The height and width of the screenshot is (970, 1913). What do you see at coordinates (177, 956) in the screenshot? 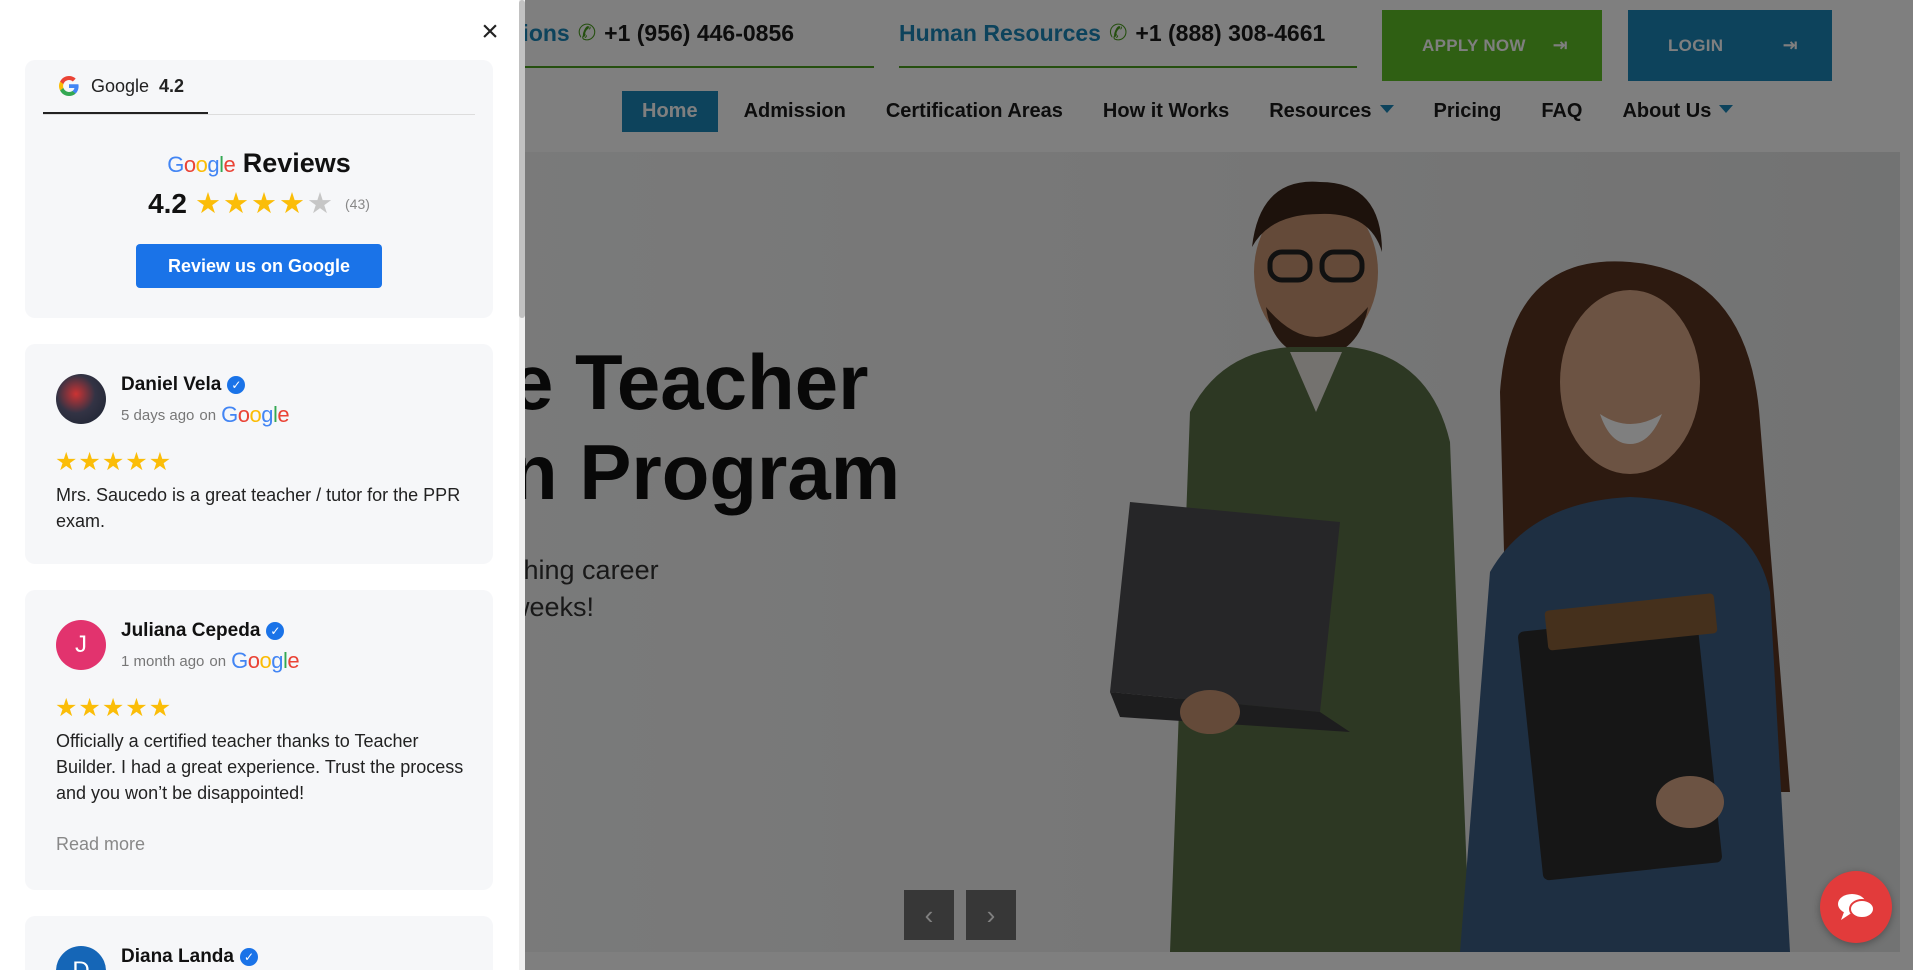
I see `reviewer-name-text: Diana Landa` at bounding box center [177, 956].